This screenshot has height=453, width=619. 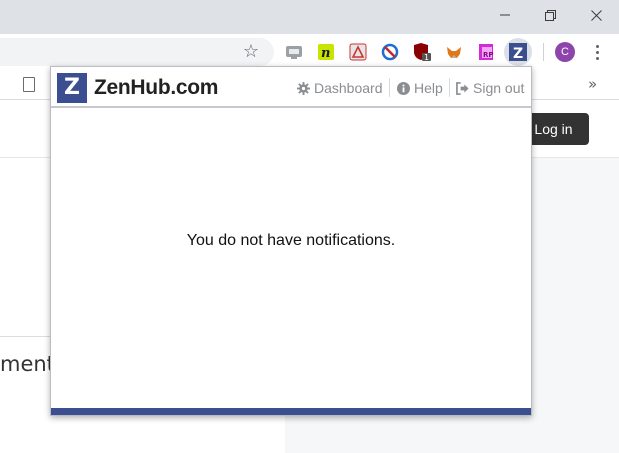 I want to click on minimize-icon, so click(x=505, y=15).